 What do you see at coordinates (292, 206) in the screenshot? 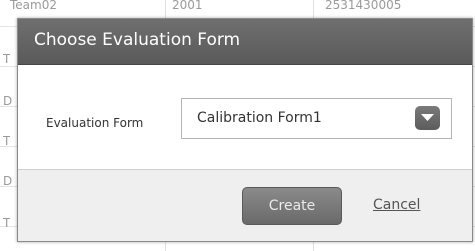
I see `create-button: Create` at bounding box center [292, 206].